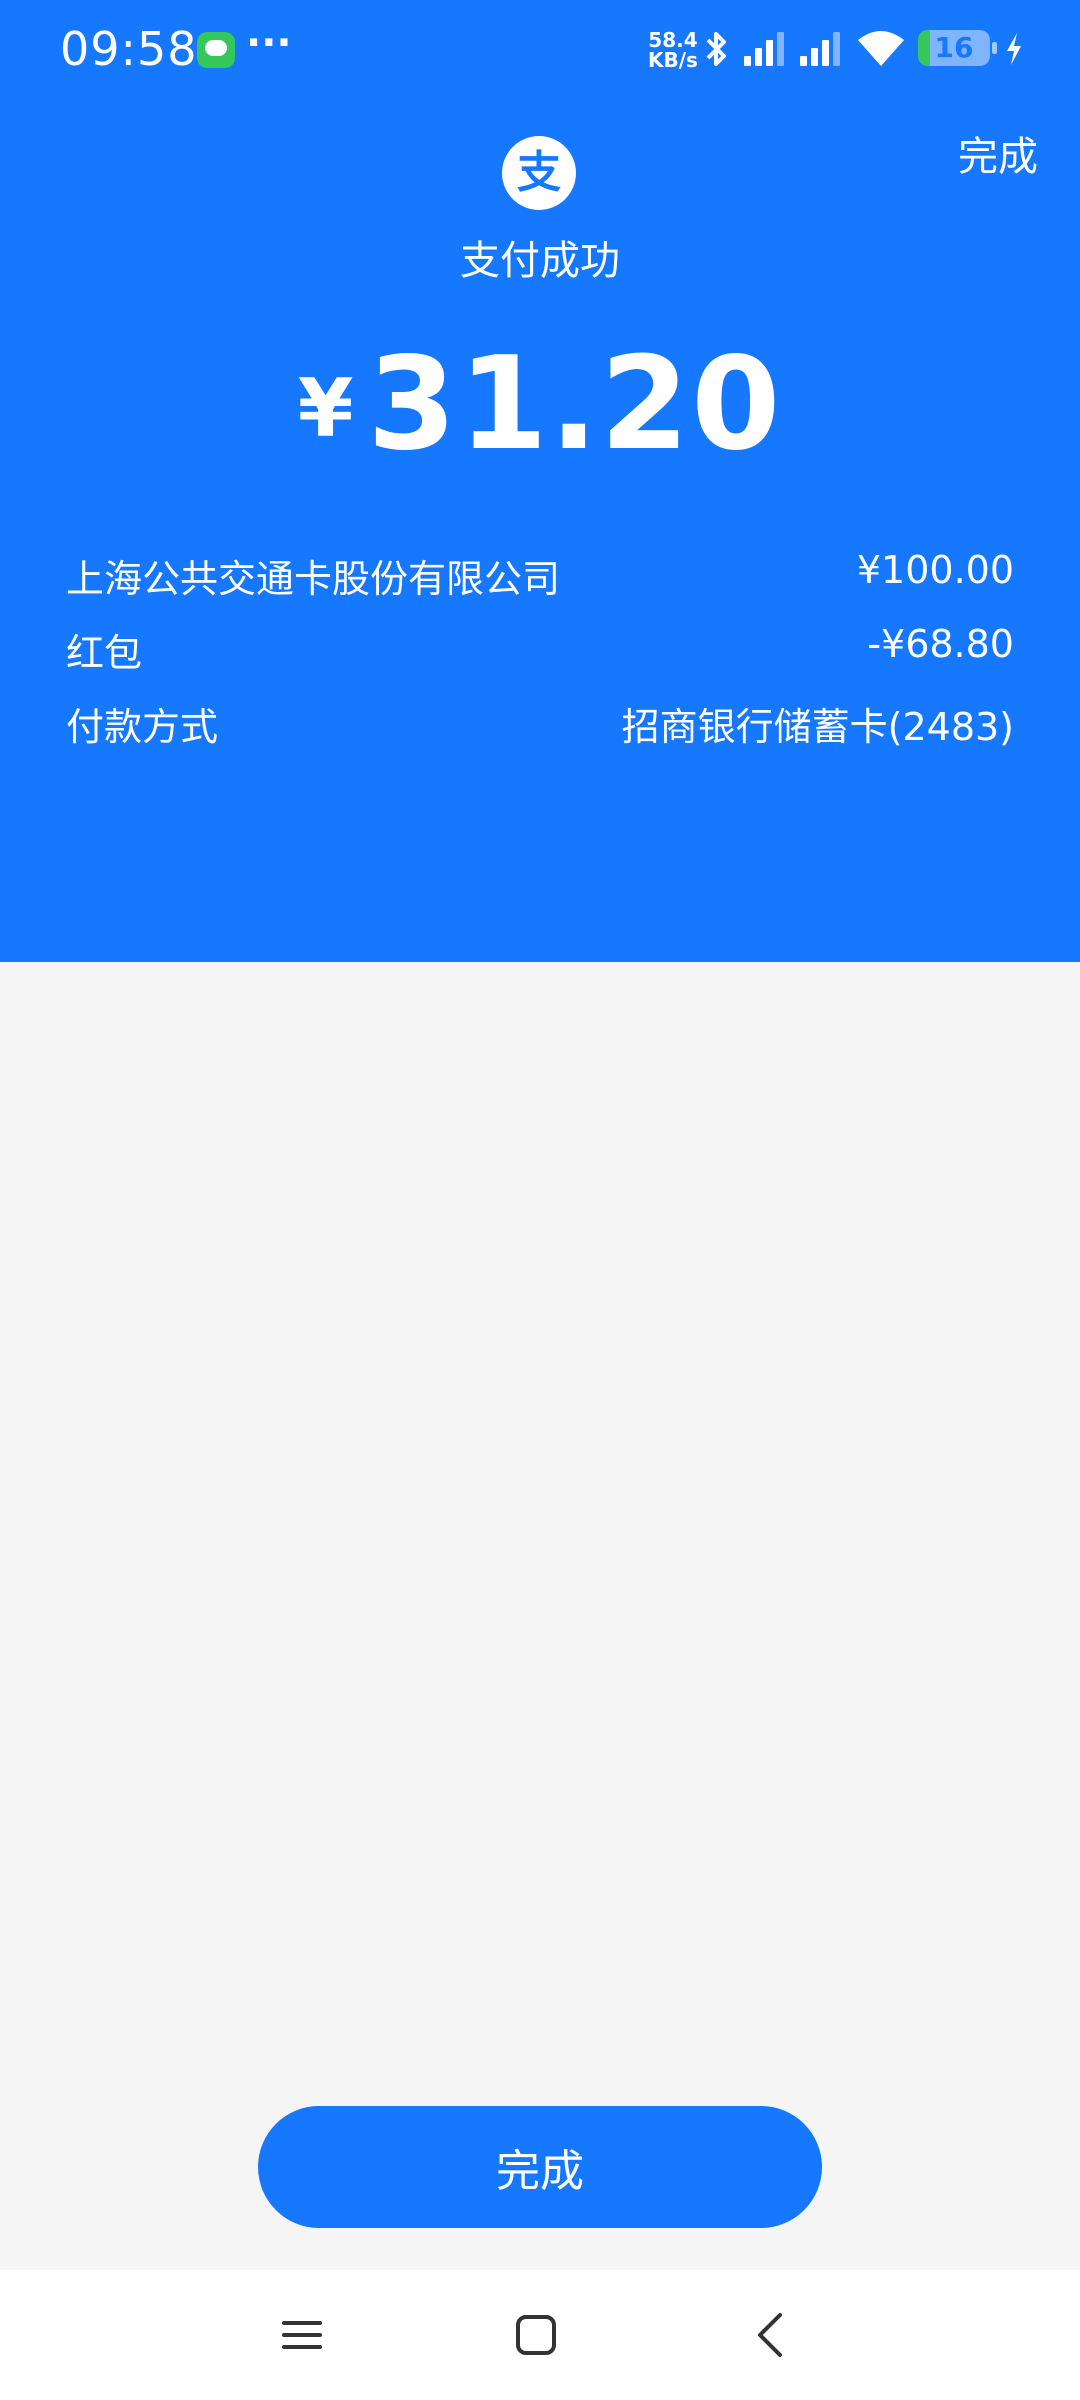 The height and width of the screenshot is (2400, 1080). What do you see at coordinates (313, 579) in the screenshot?
I see `detail-label: 上海公共交通卡股份有限公司` at bounding box center [313, 579].